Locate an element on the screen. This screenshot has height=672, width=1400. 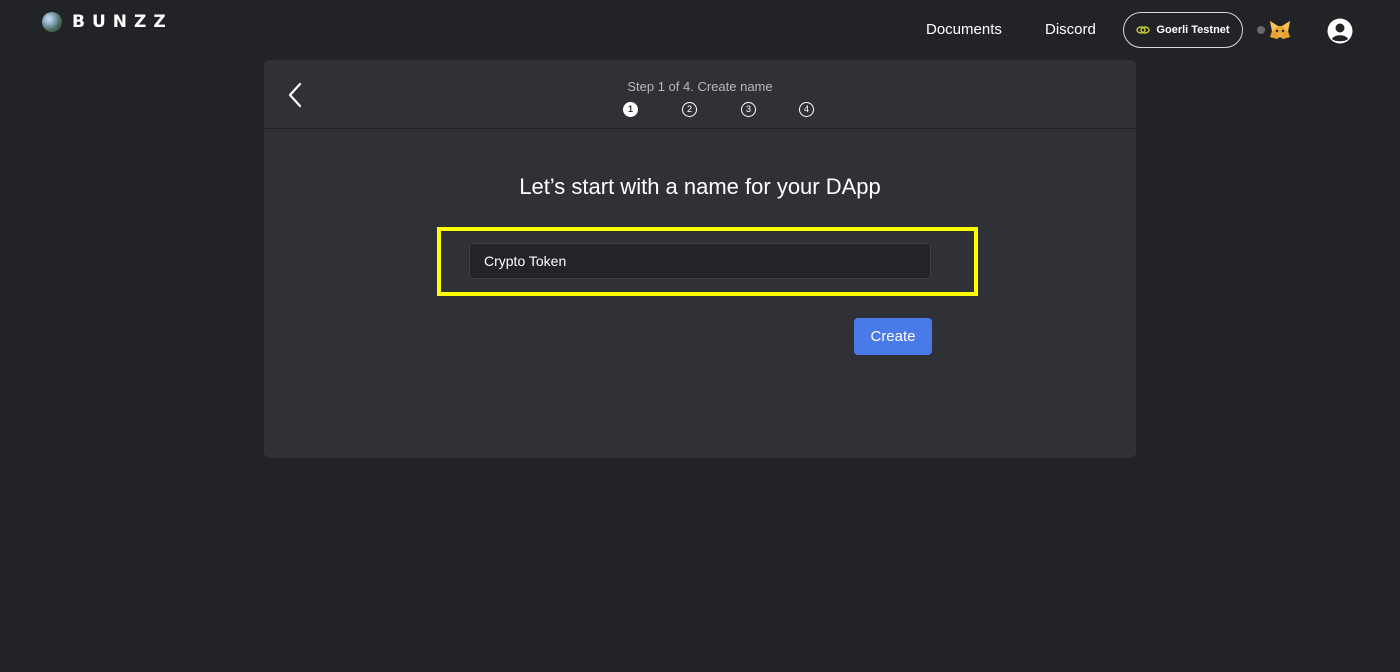
logo-text: BUNZZ is located at coordinates (122, 22).